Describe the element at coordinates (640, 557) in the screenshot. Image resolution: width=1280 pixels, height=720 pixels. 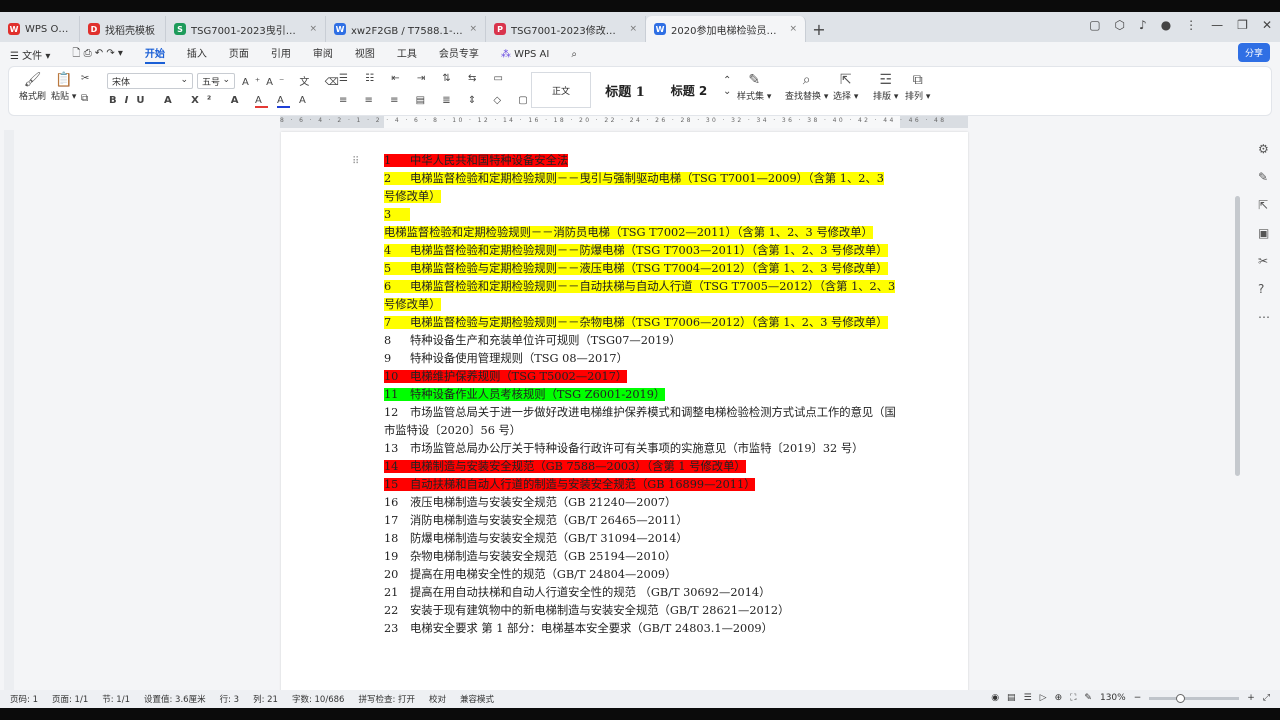
I see `list-item: 19 杂物电梯制造与安装安全规范（GB 25194—2010）` at that location.